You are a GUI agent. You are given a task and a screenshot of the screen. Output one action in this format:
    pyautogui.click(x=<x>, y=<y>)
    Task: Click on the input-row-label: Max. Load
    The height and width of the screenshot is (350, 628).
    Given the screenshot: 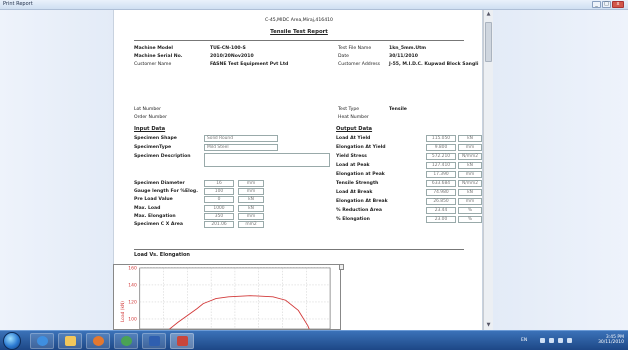 What is the action you would take?
    pyautogui.click(x=147, y=208)
    